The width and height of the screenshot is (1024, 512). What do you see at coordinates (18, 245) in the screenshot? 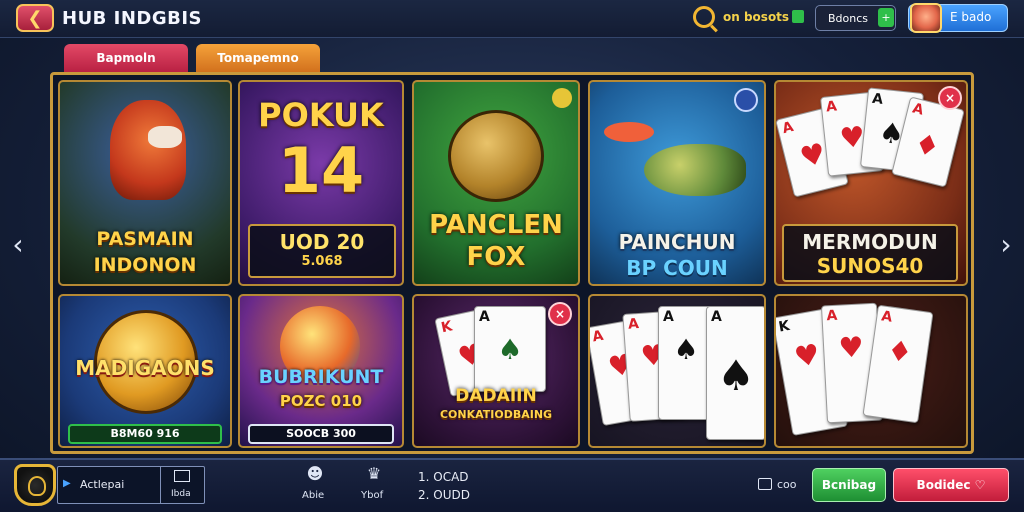
I see `nav-left-arrow-icon: ‹` at bounding box center [18, 245].